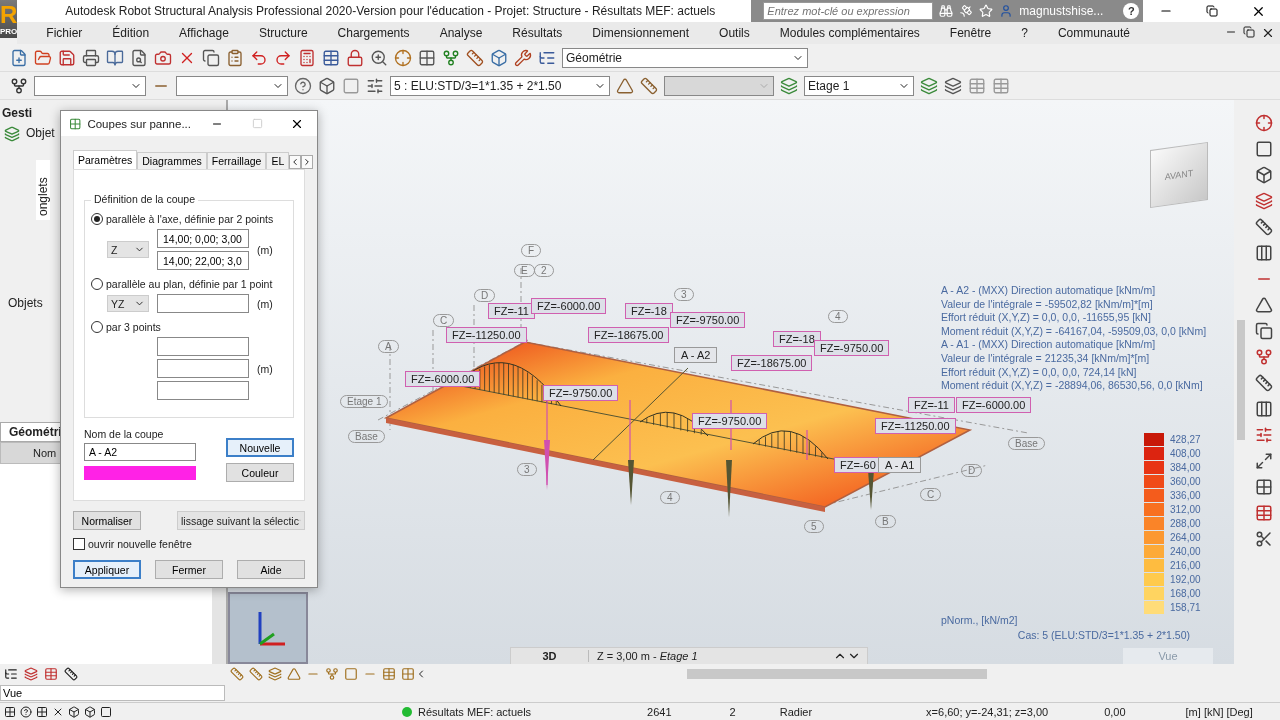 The width and height of the screenshot is (1280, 720). Describe the element at coordinates (31, 674) in the screenshot. I see `layers-icon` at that location.